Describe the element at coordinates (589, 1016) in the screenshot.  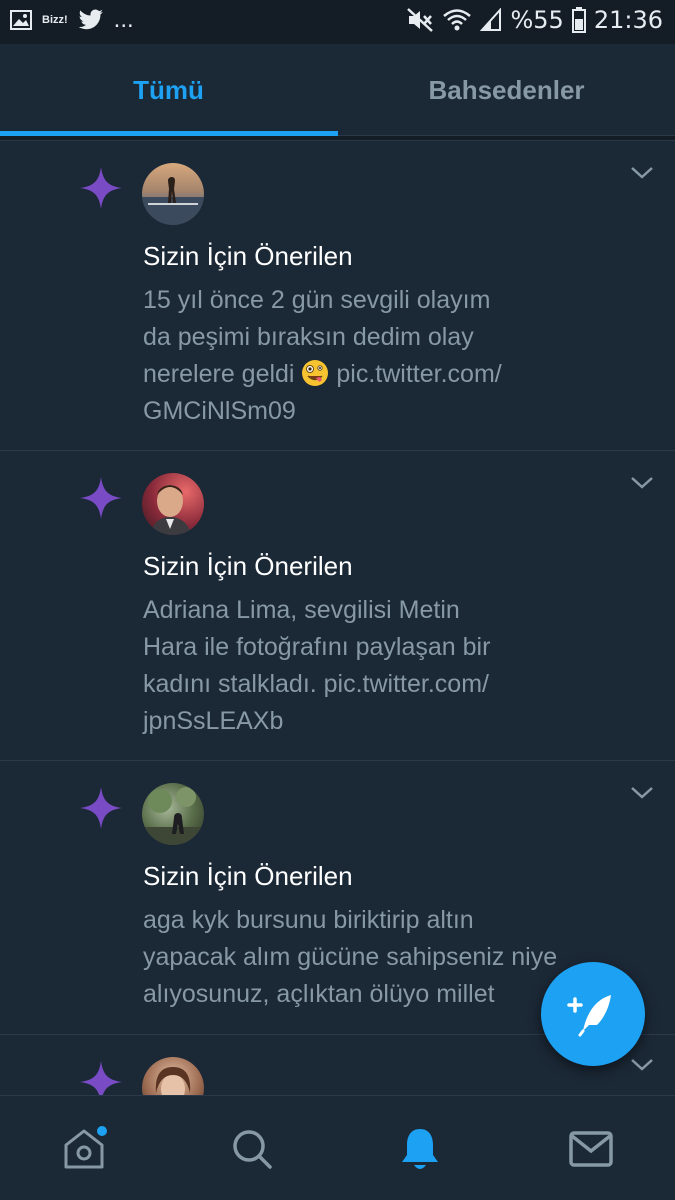
I see `compose-quill-icon` at that location.